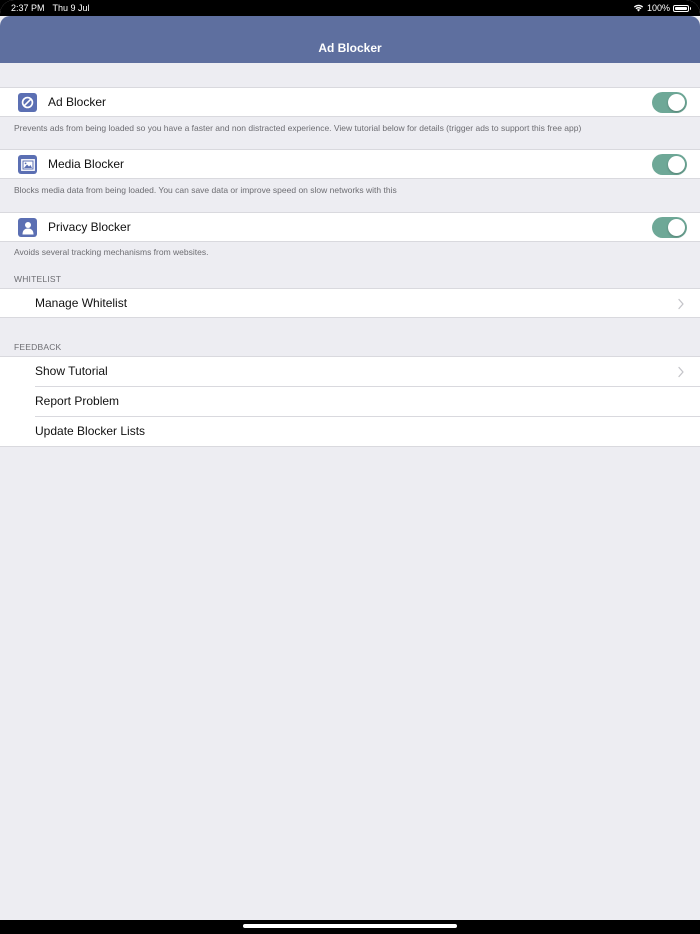  I want to click on media-blocker-row: Media Blocker, so click(350, 164).